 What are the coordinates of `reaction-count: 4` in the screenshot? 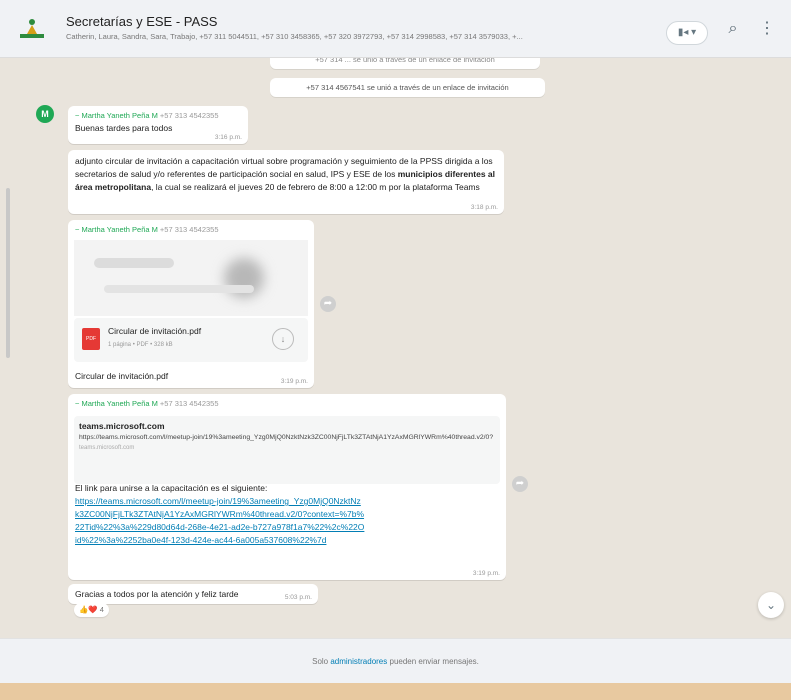 It's located at (101, 609).